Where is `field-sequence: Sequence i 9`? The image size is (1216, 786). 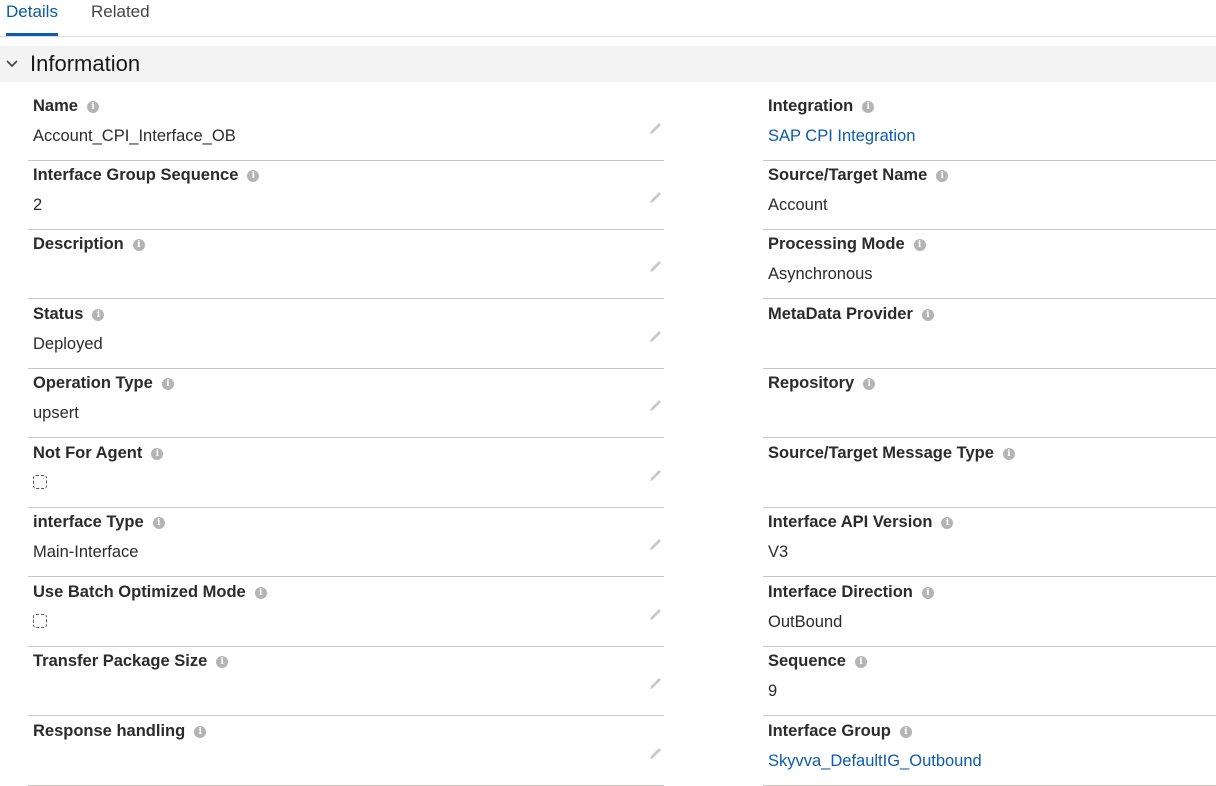
field-sequence: Sequence i 9 is located at coordinates (989, 681).